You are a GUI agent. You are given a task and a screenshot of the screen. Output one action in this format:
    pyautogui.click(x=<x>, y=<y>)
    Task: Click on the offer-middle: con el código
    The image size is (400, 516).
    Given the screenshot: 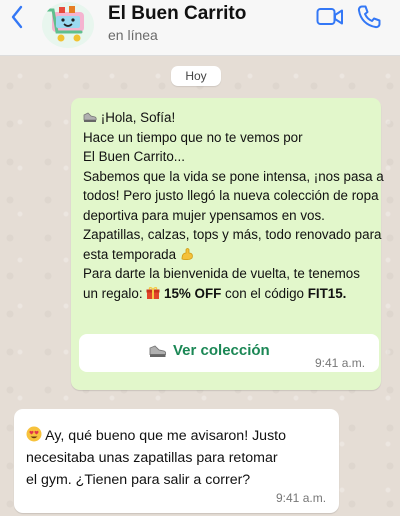 What is the action you would take?
    pyautogui.click(x=266, y=293)
    